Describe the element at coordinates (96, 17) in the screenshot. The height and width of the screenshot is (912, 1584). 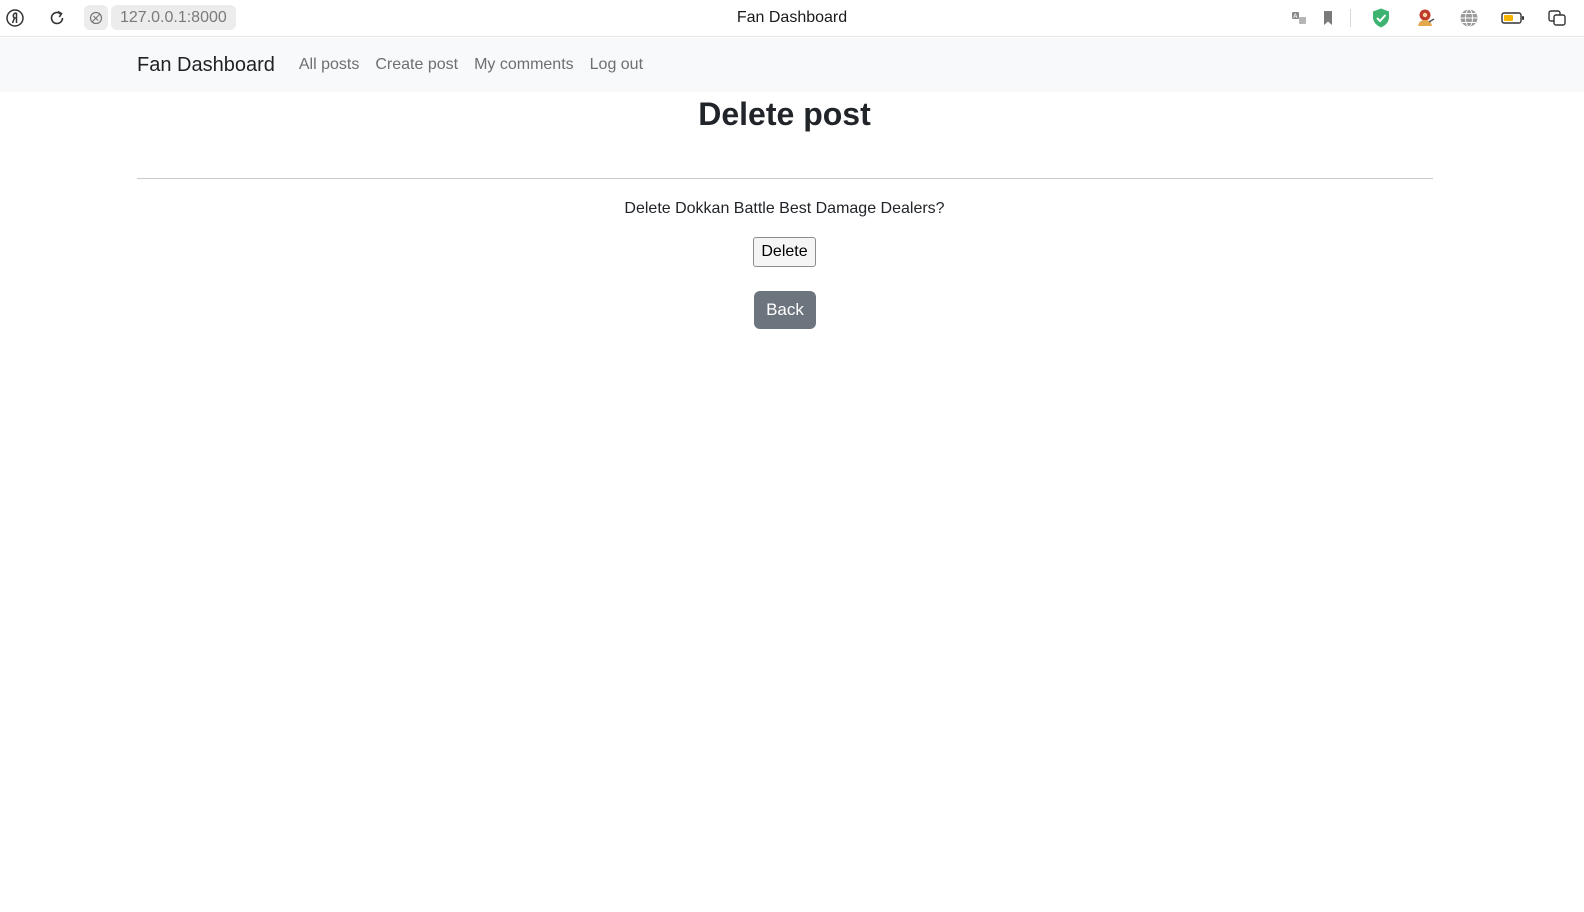
I see `site-info-icon` at that location.